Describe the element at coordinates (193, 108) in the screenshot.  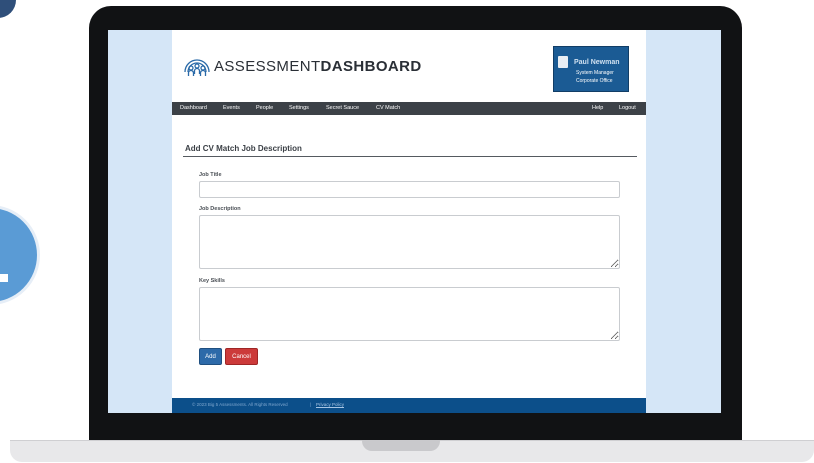
I see `nav-dashboard: Dashboard` at that location.